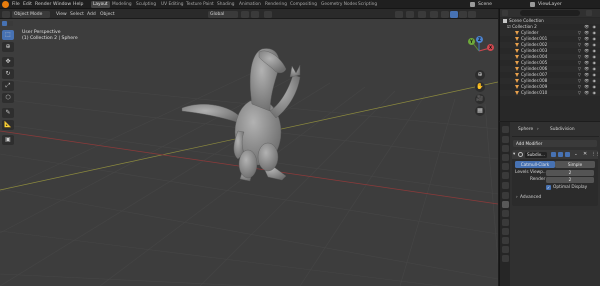 The image size is (600, 286). I want to click on measure-icon: 📐, so click(8, 125).